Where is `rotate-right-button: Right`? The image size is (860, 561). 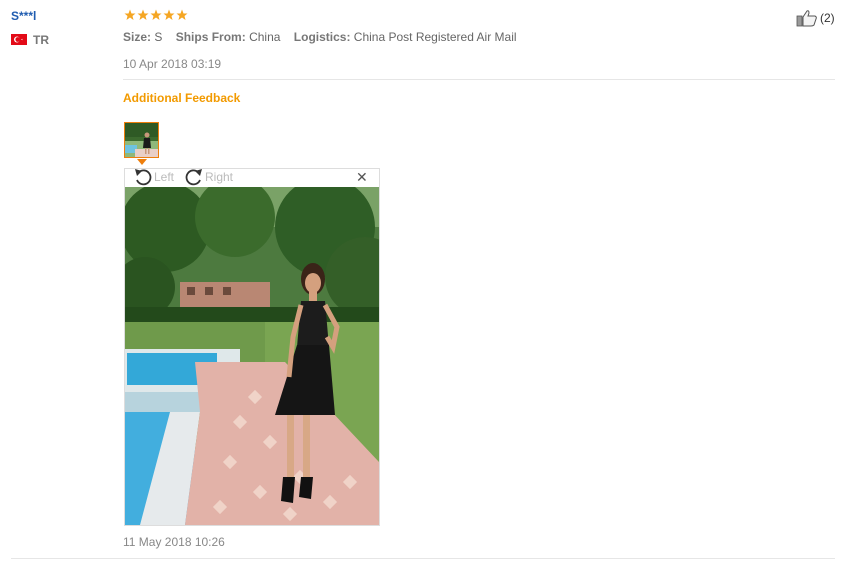 rotate-right-button: Right is located at coordinates (208, 177).